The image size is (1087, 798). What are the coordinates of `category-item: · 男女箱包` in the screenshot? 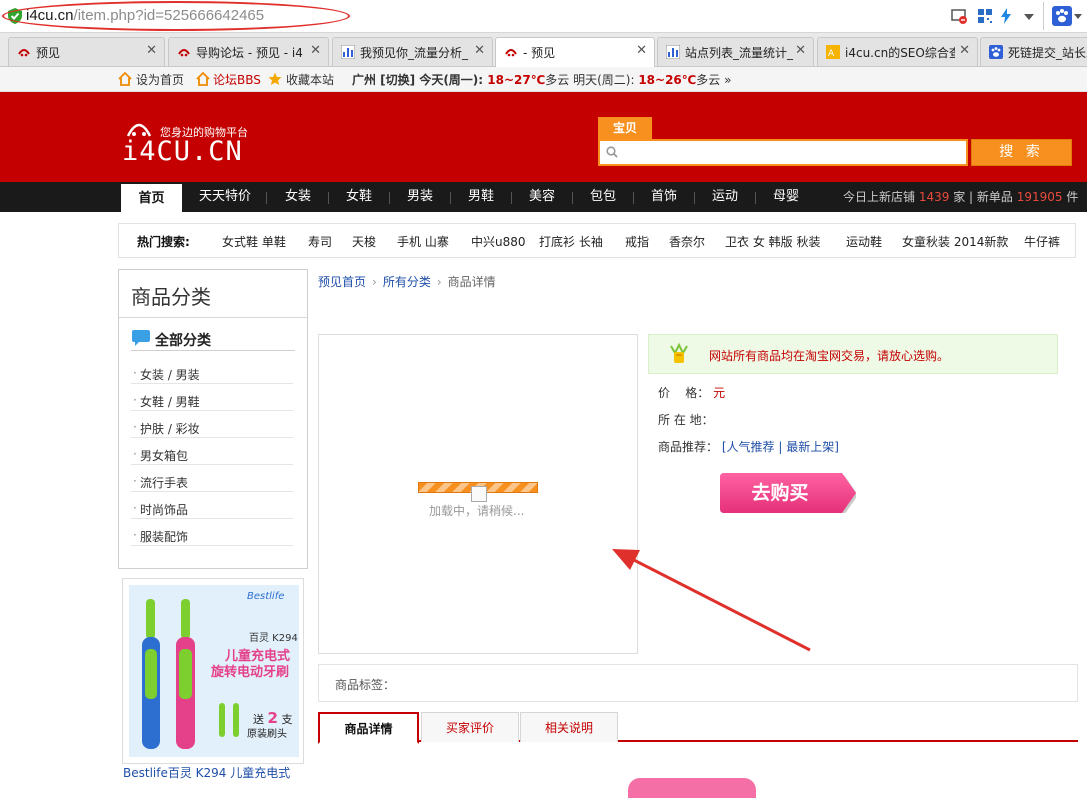 It's located at (212, 454).